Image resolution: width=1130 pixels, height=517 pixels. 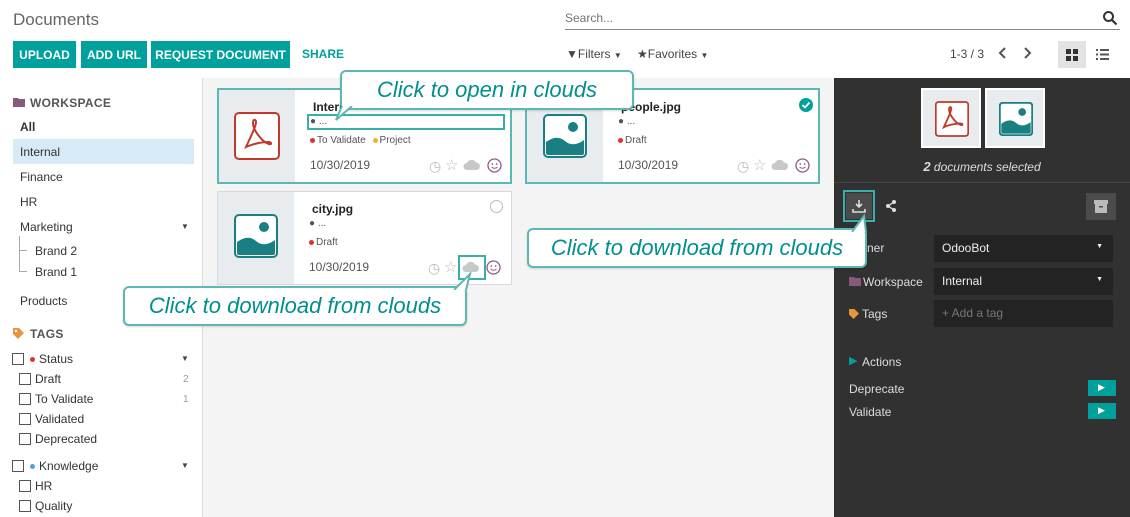 I want to click on quality-checkbox, so click(x=25, y=506).